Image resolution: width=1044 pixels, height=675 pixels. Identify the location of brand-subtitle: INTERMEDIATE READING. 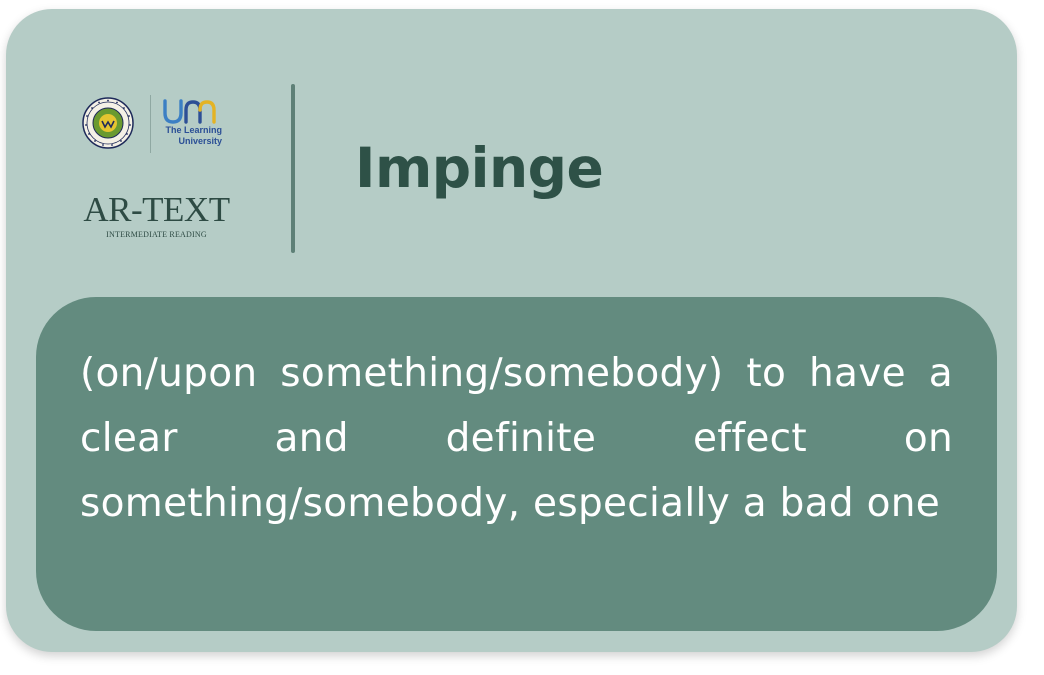
(156, 234).